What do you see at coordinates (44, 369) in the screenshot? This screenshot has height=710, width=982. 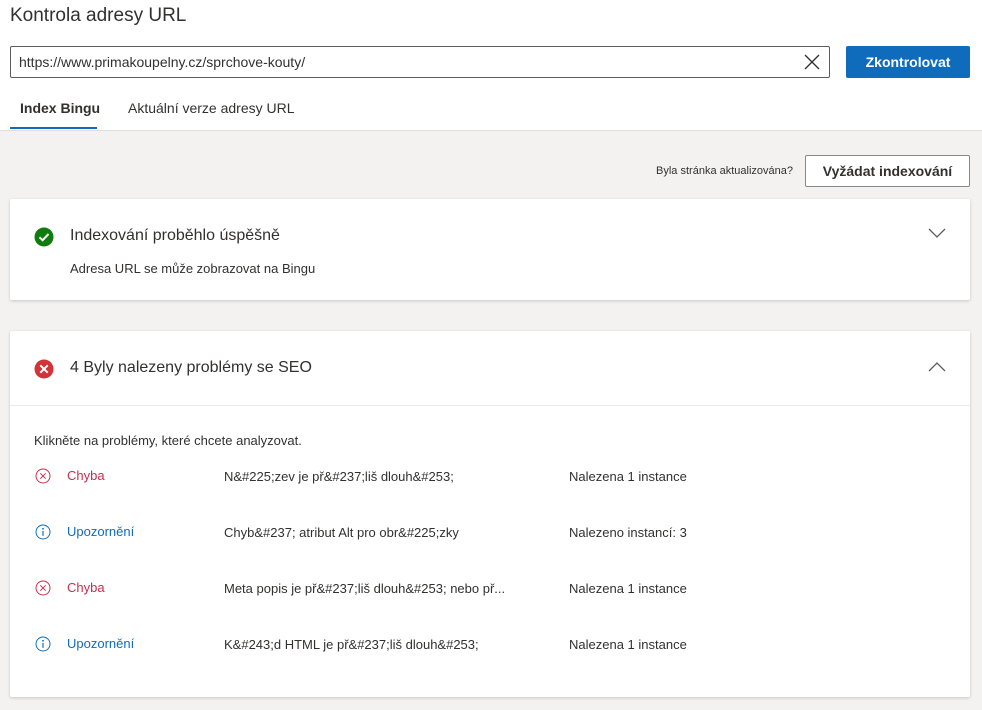 I see `error-x-icon` at bounding box center [44, 369].